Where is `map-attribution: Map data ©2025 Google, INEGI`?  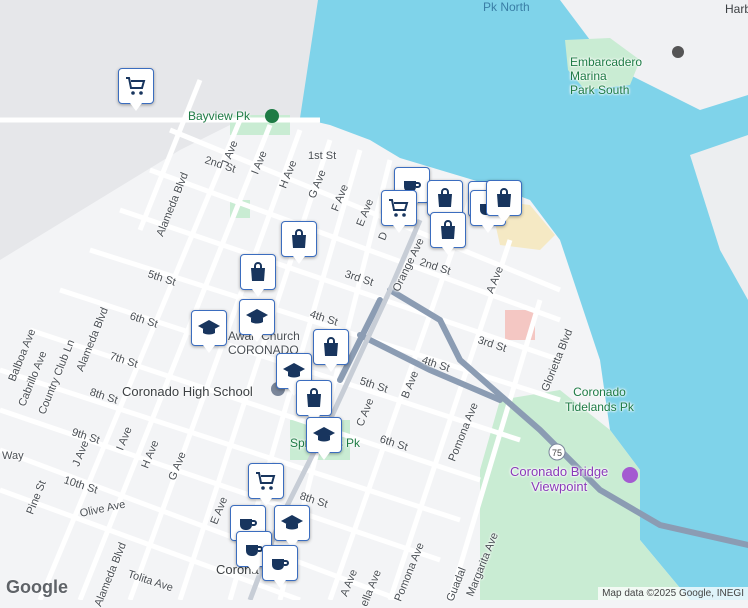
map-attribution: Map data ©2025 Google, INEGI is located at coordinates (673, 593).